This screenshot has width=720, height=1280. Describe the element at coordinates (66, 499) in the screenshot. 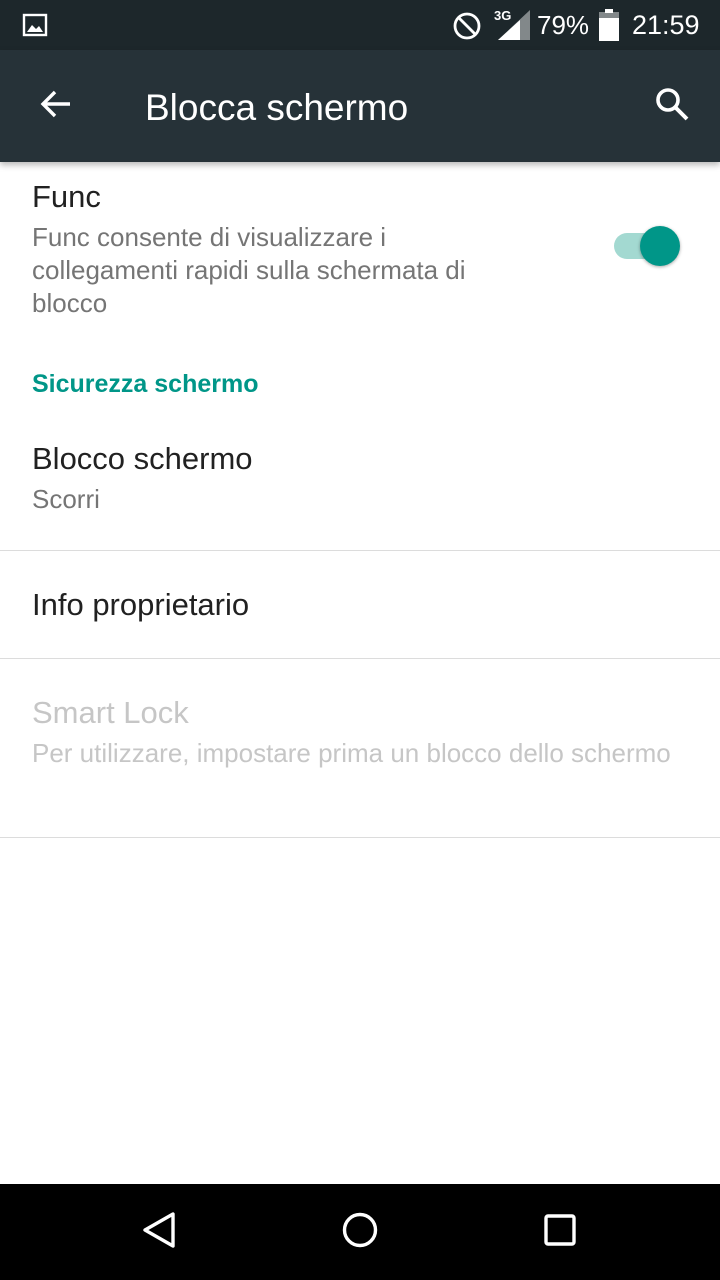

I see `screen-lock-summary: Scorri` at that location.